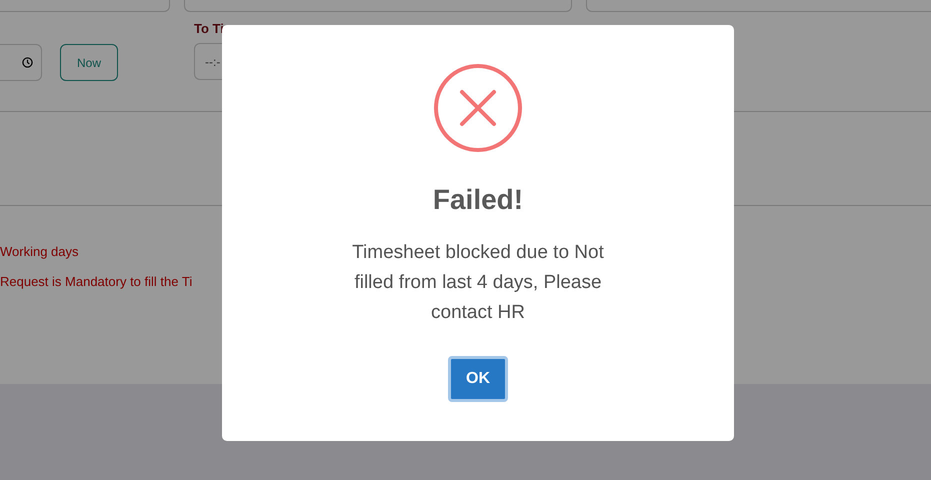  I want to click on dialog-title: Failed!, so click(478, 200).